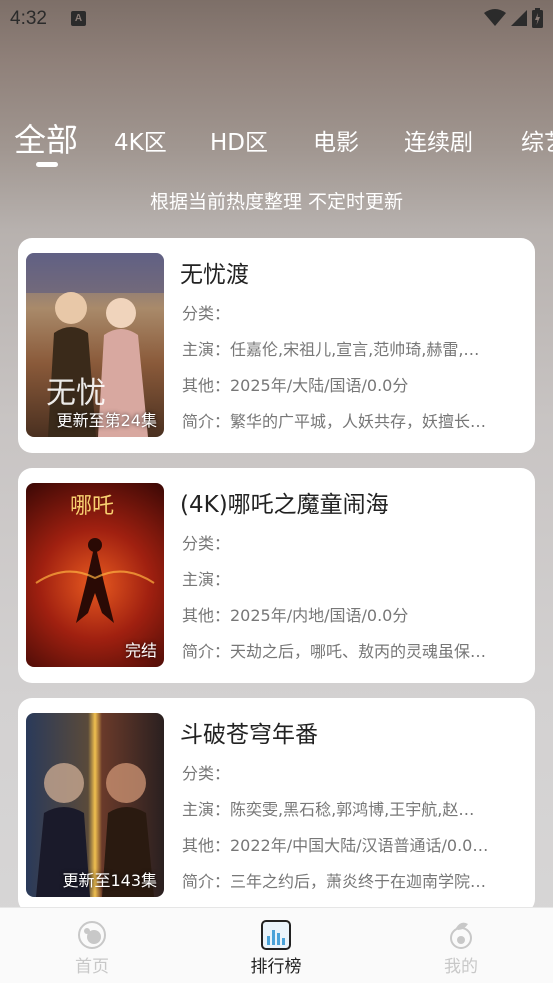  Describe the element at coordinates (461, 967) in the screenshot. I see `nav-profile-label: 我的` at that location.